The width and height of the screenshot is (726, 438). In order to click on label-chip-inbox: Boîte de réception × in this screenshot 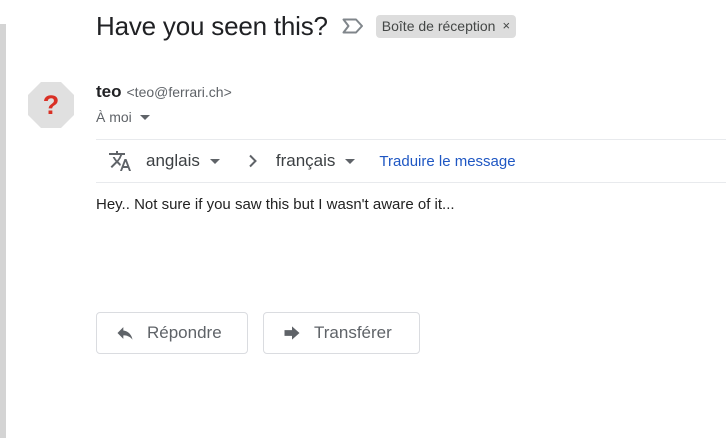, I will do `click(446, 26)`.